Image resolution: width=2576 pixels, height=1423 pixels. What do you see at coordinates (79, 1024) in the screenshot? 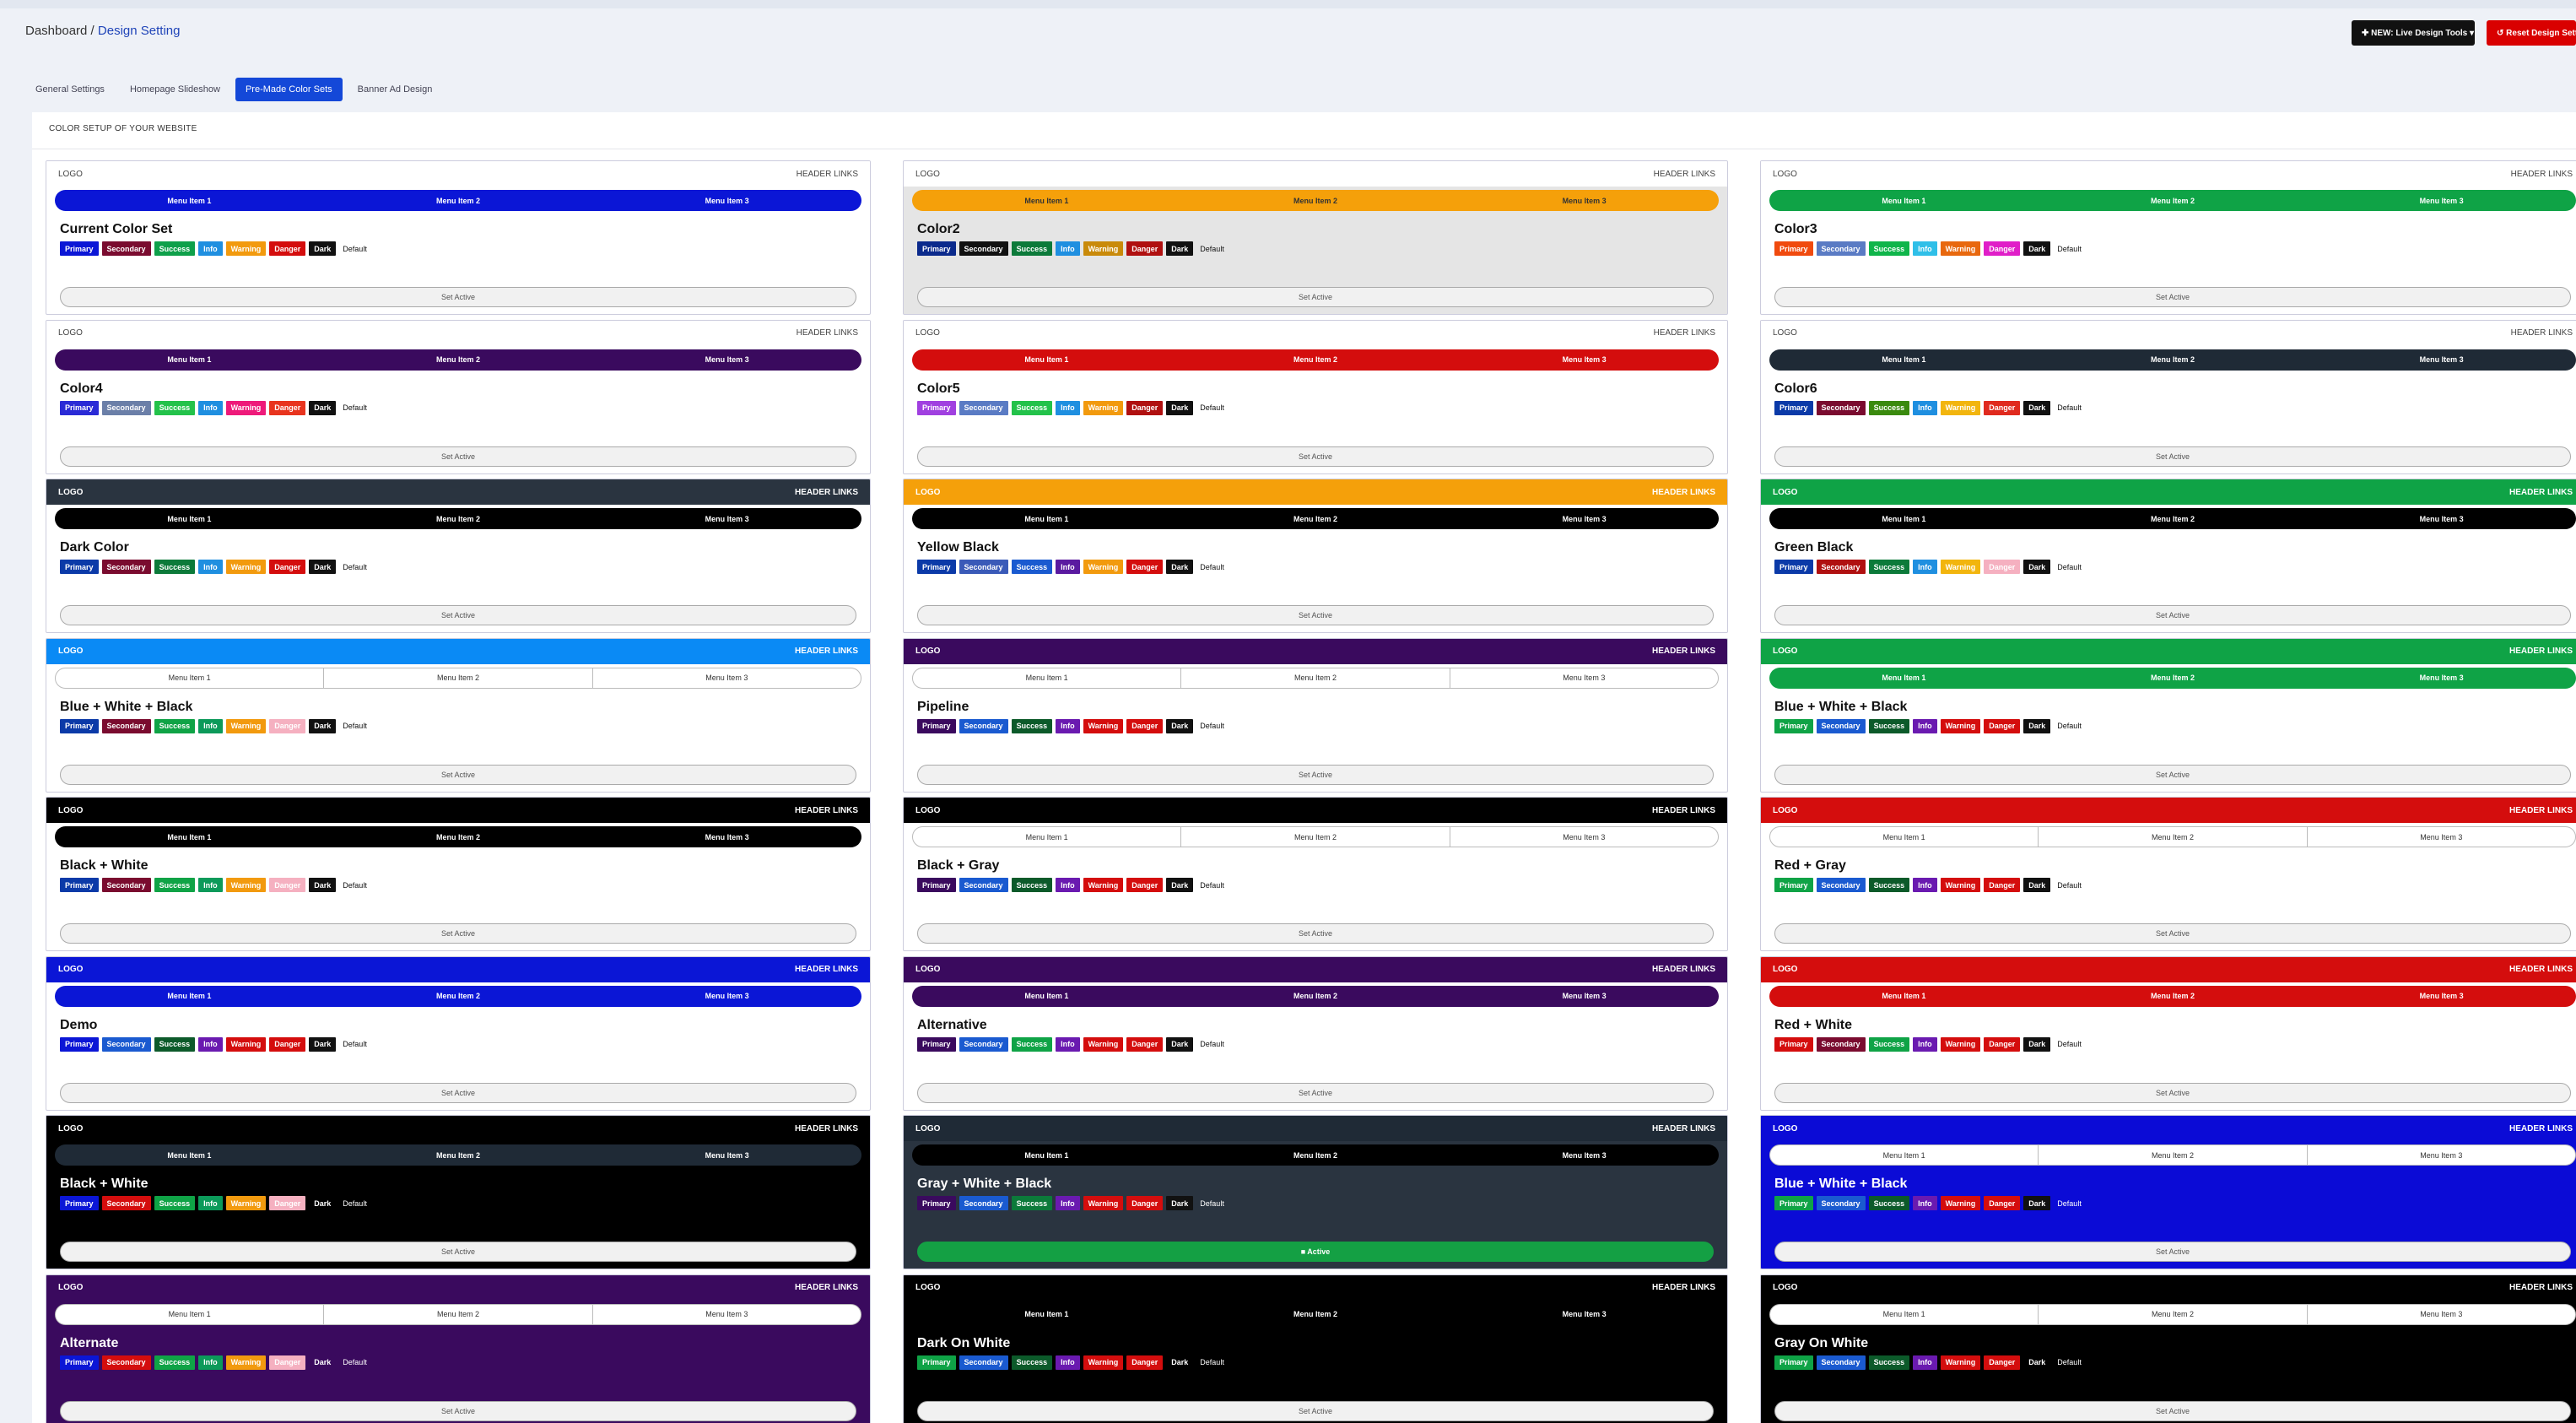
I see `color-set-name: Demo` at bounding box center [79, 1024].